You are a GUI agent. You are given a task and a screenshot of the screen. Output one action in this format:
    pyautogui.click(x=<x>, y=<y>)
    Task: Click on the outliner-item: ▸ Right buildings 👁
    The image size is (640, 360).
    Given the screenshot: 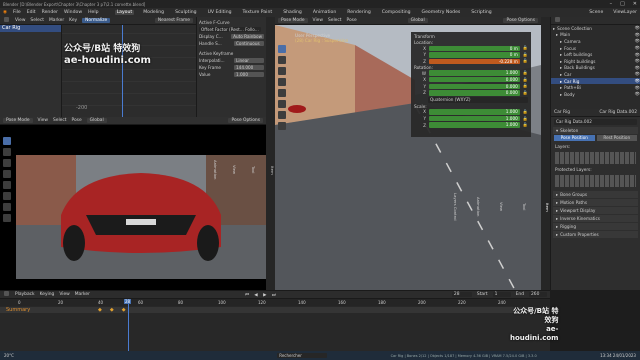 What is the action you would take?
    pyautogui.click(x=595, y=61)
    